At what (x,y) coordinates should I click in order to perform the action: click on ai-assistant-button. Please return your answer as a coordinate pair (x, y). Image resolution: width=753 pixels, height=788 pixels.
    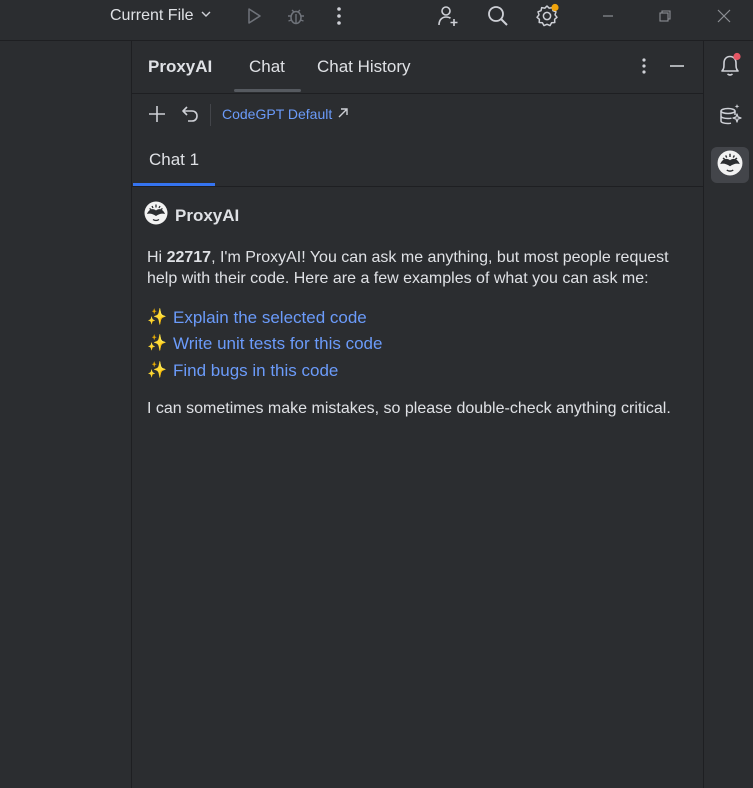
    Looking at the image, I should click on (730, 116).